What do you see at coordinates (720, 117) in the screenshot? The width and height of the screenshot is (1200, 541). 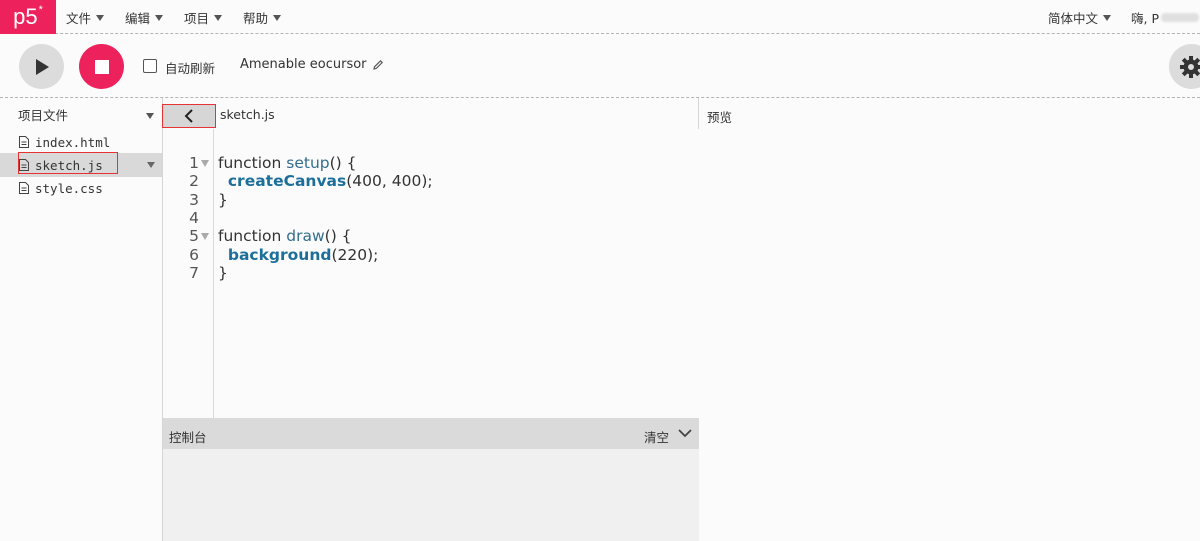 I see `preview-title: 预览` at bounding box center [720, 117].